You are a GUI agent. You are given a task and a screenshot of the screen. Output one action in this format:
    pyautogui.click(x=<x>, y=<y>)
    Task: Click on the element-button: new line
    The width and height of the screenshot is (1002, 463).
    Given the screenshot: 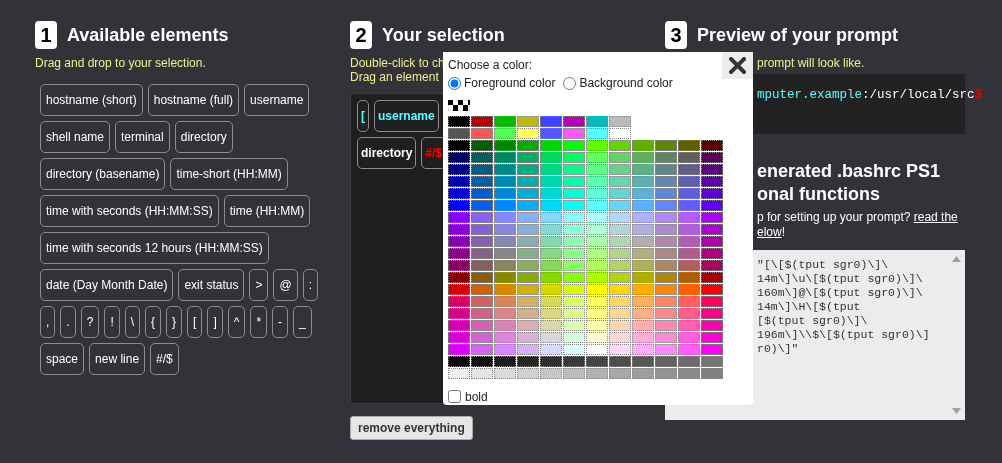 What is the action you would take?
    pyautogui.click(x=117, y=359)
    